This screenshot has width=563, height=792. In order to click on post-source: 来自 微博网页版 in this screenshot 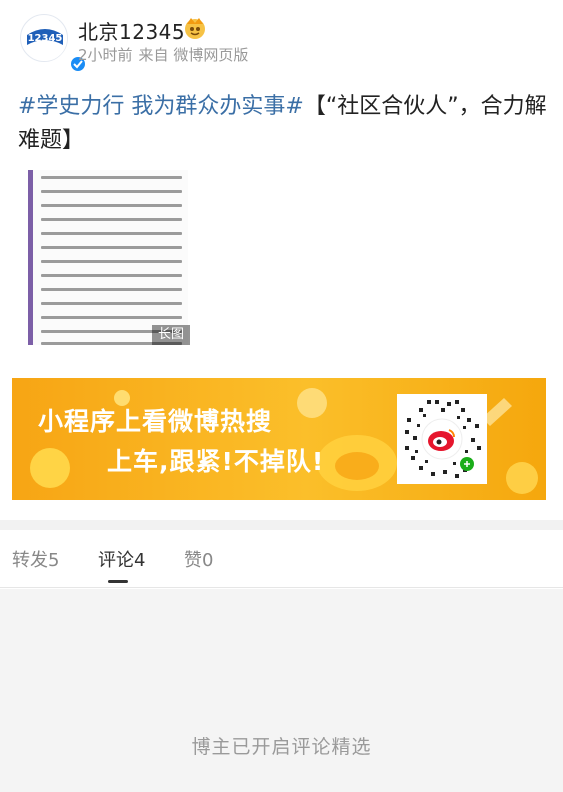, I will do `click(193, 55)`.